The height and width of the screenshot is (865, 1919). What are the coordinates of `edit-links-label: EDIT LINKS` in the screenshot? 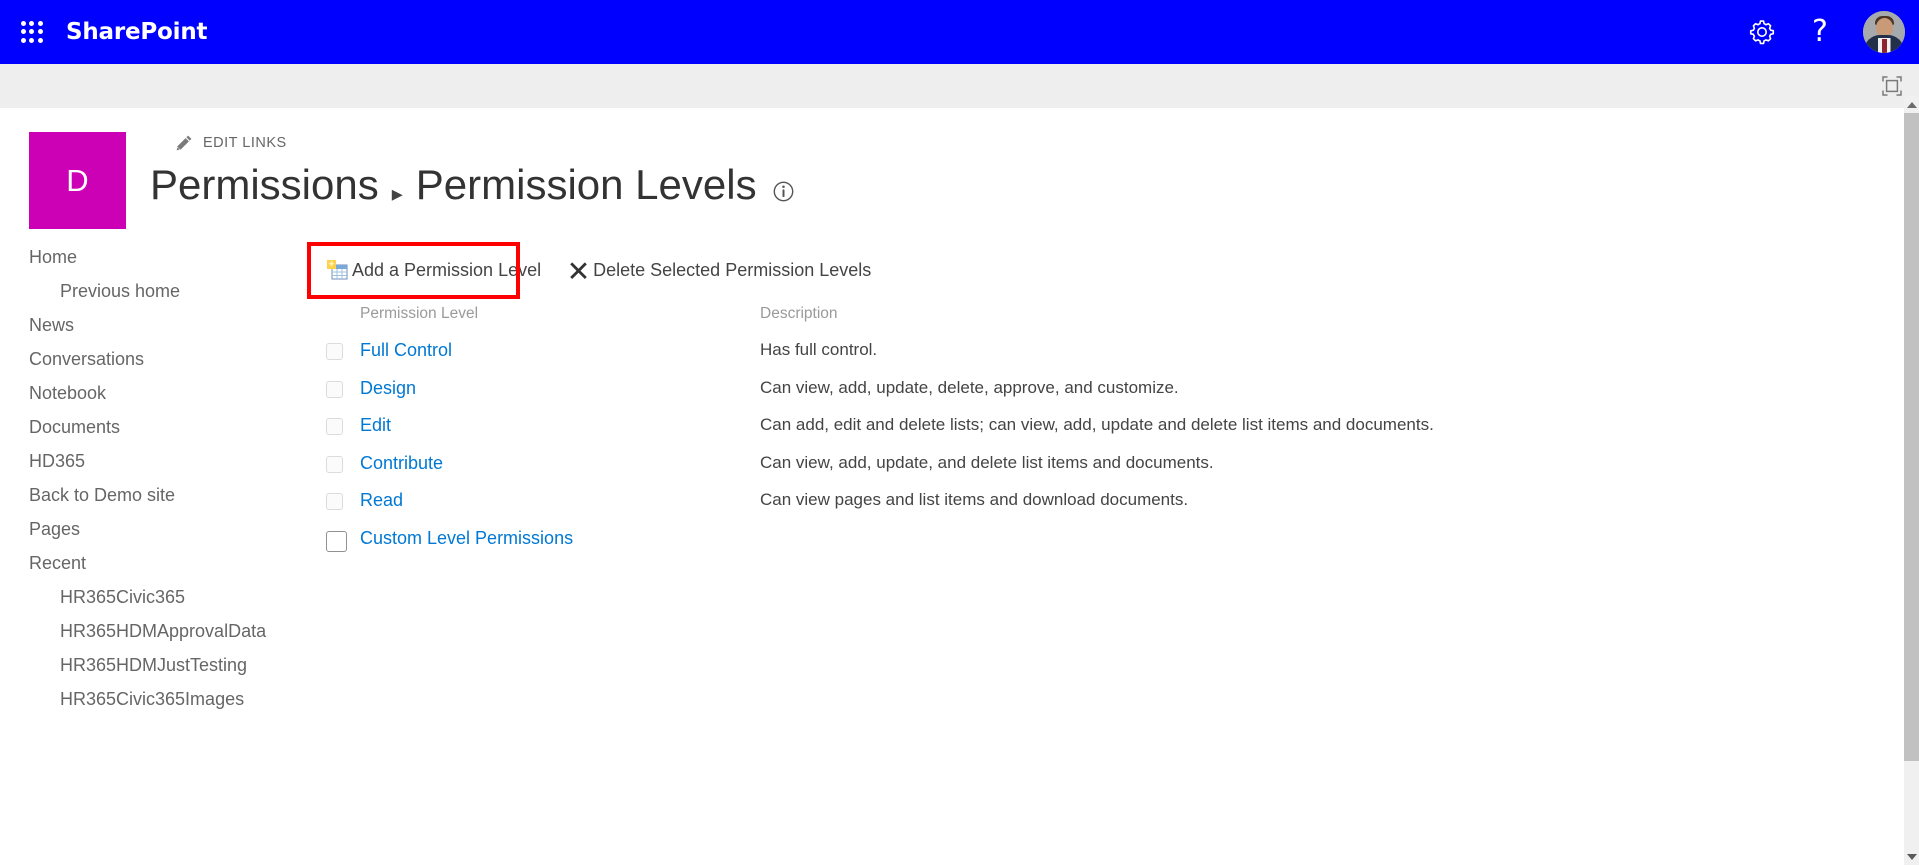 It's located at (245, 143).